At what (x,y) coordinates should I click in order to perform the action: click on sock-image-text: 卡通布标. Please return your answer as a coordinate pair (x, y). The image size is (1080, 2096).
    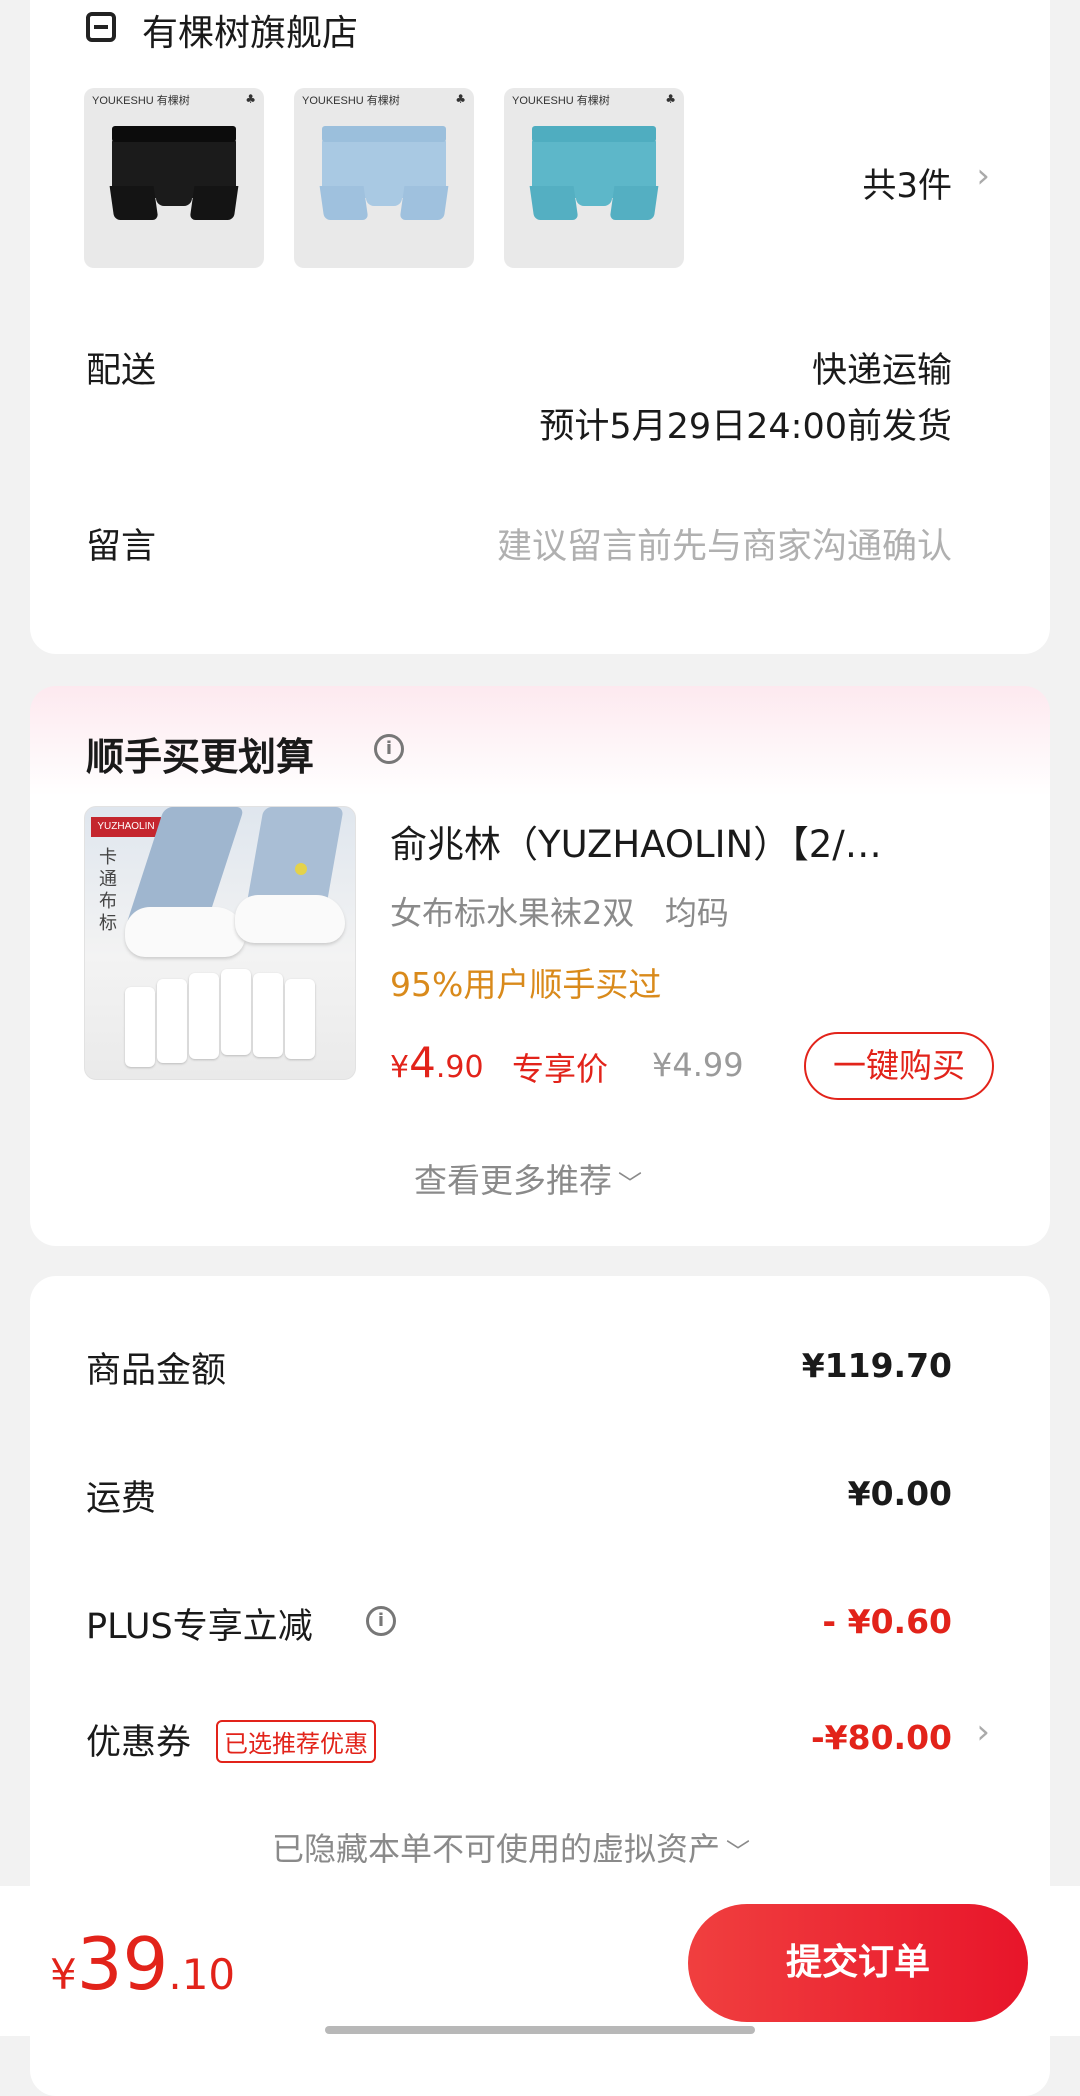
    Looking at the image, I should click on (108, 890).